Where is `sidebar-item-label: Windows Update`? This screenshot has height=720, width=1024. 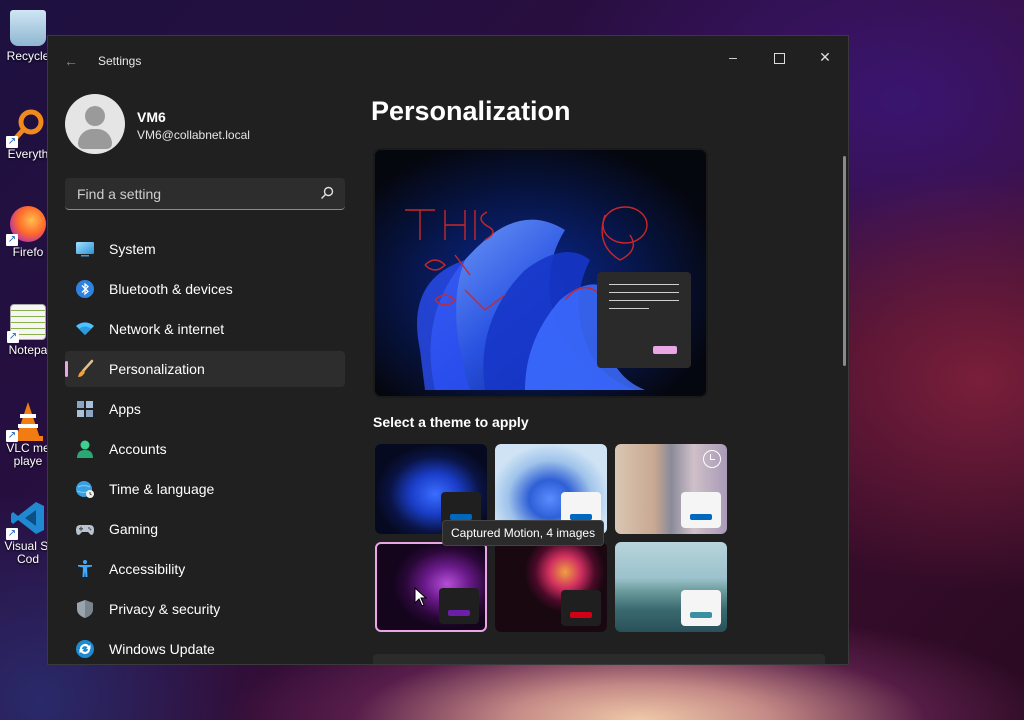 sidebar-item-label: Windows Update is located at coordinates (162, 649).